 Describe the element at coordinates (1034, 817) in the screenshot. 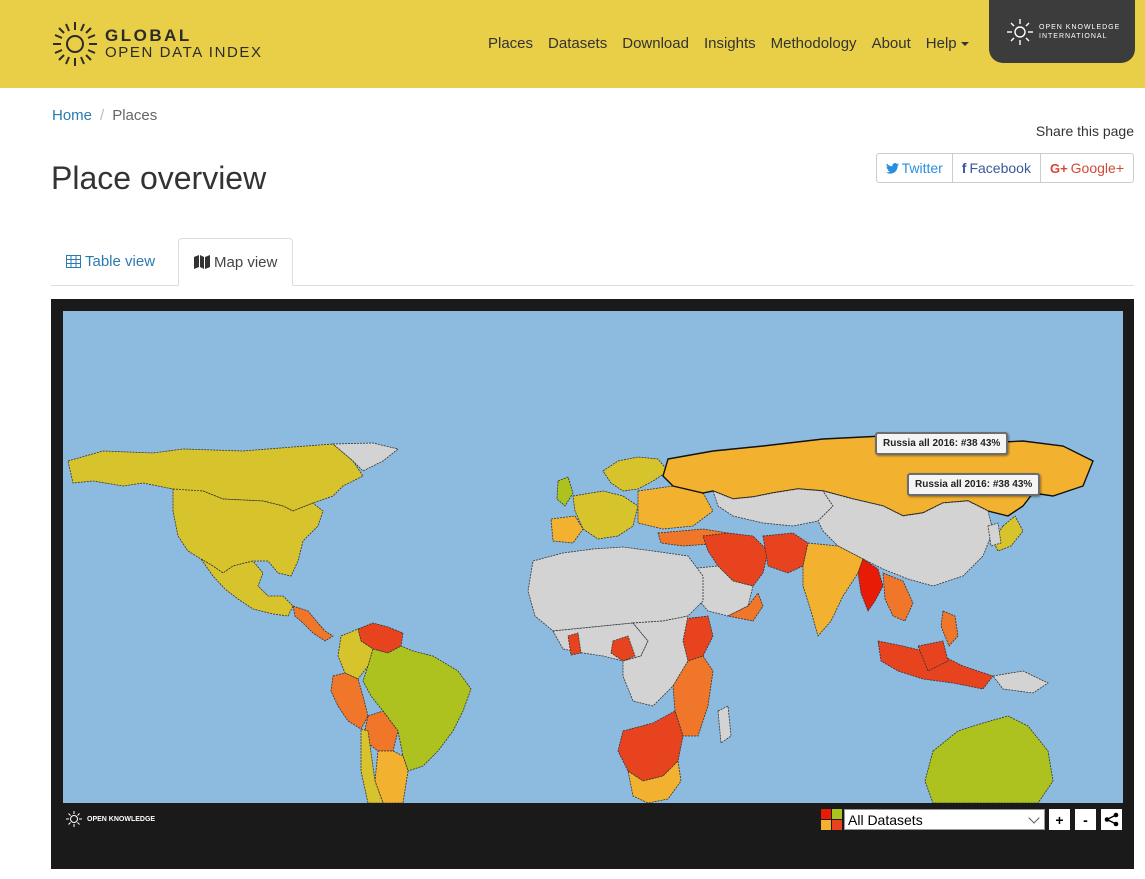

I see `chevron-down-icon` at that location.